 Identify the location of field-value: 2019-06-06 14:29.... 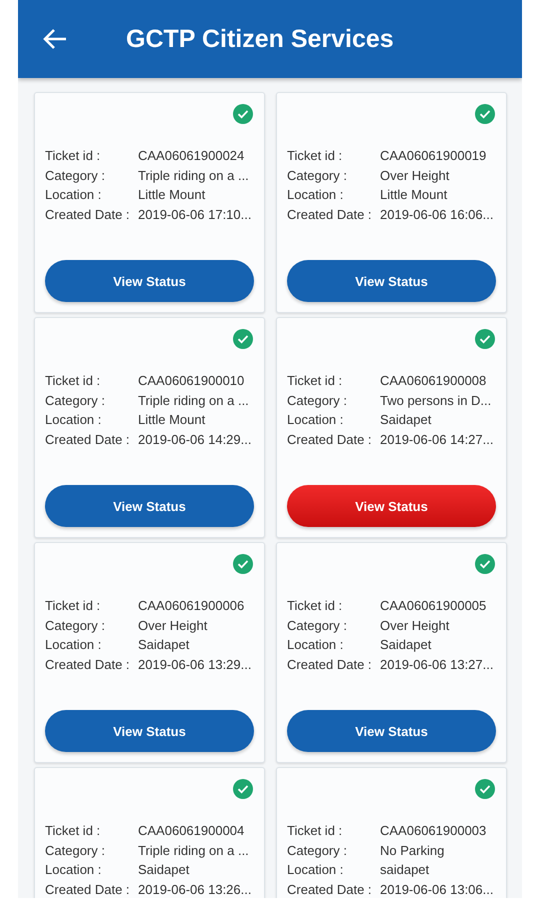
(194, 439).